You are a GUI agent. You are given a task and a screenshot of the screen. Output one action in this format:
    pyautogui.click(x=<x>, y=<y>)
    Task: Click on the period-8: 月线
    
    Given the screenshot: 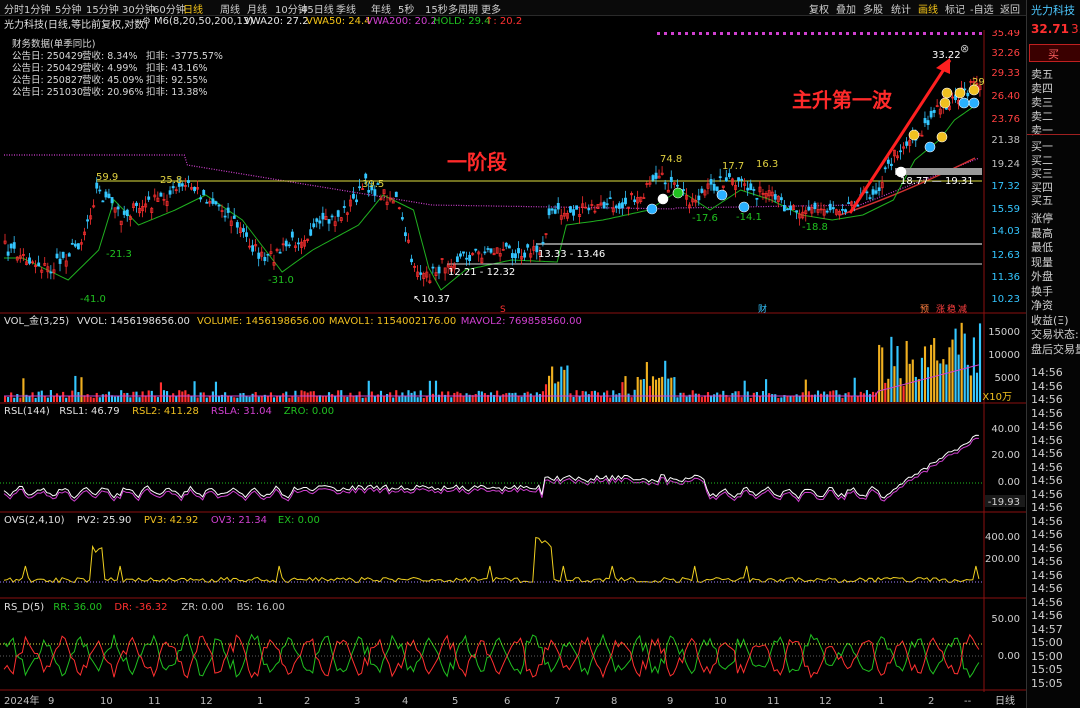 What is the action you would take?
    pyautogui.click(x=257, y=8)
    